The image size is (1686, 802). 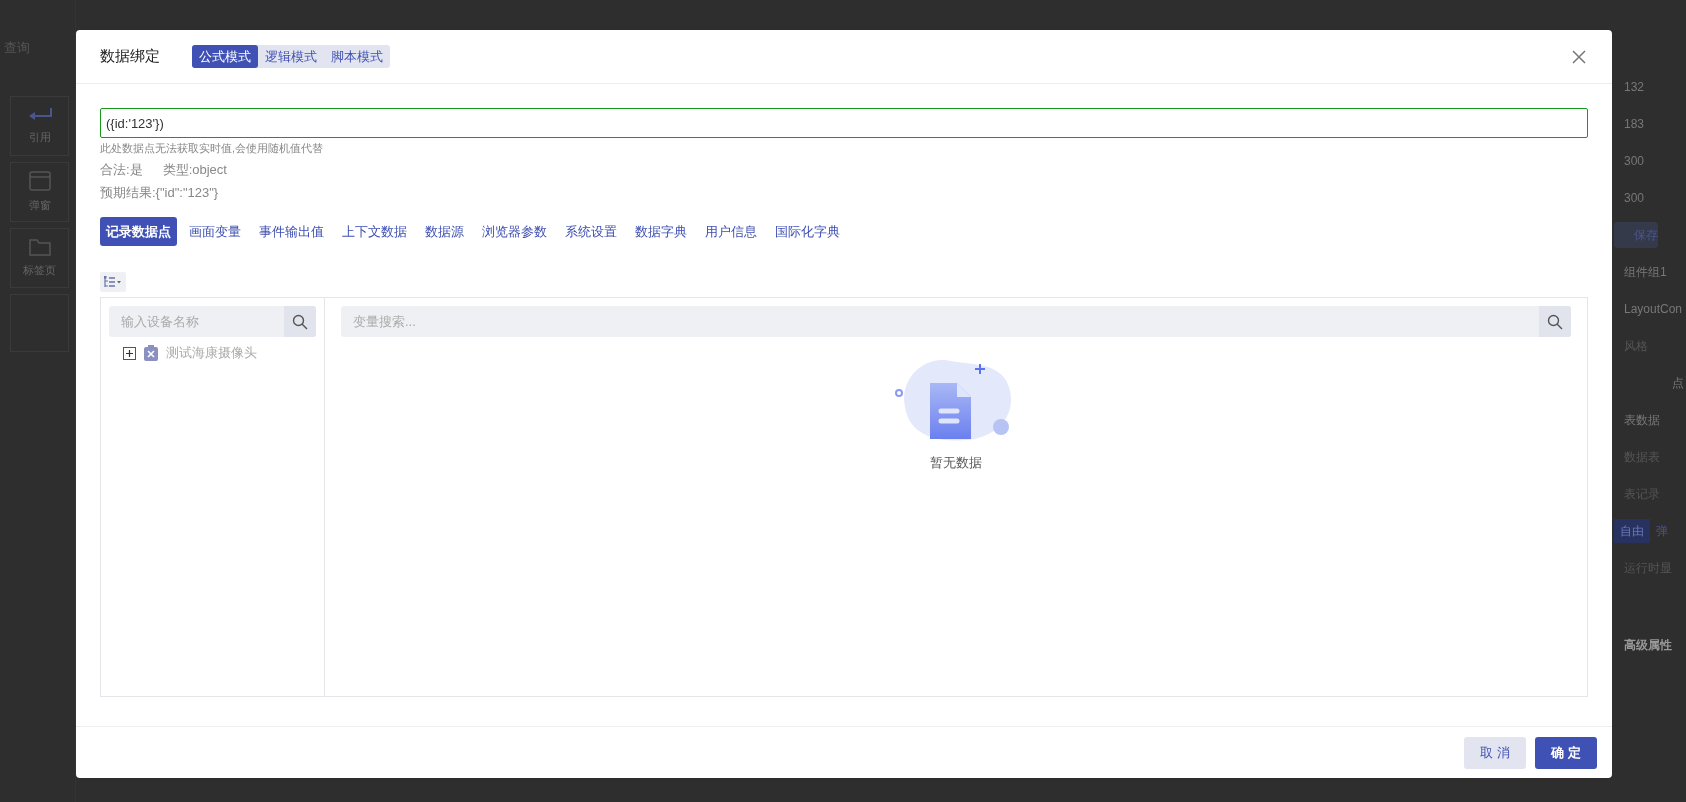 I want to click on property-value: 组件组1, so click(x=1645, y=272).